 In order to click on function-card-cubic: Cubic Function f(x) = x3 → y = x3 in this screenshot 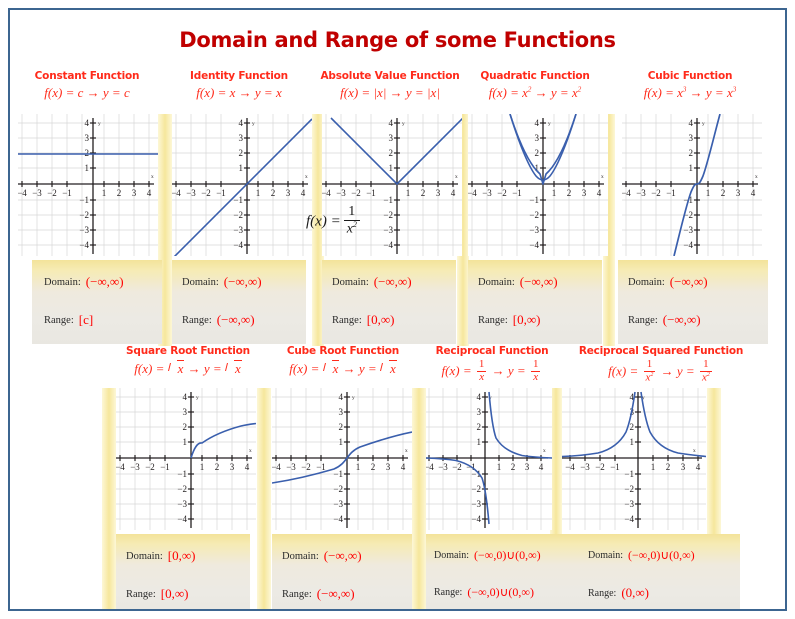, I will do `click(690, 85)`.